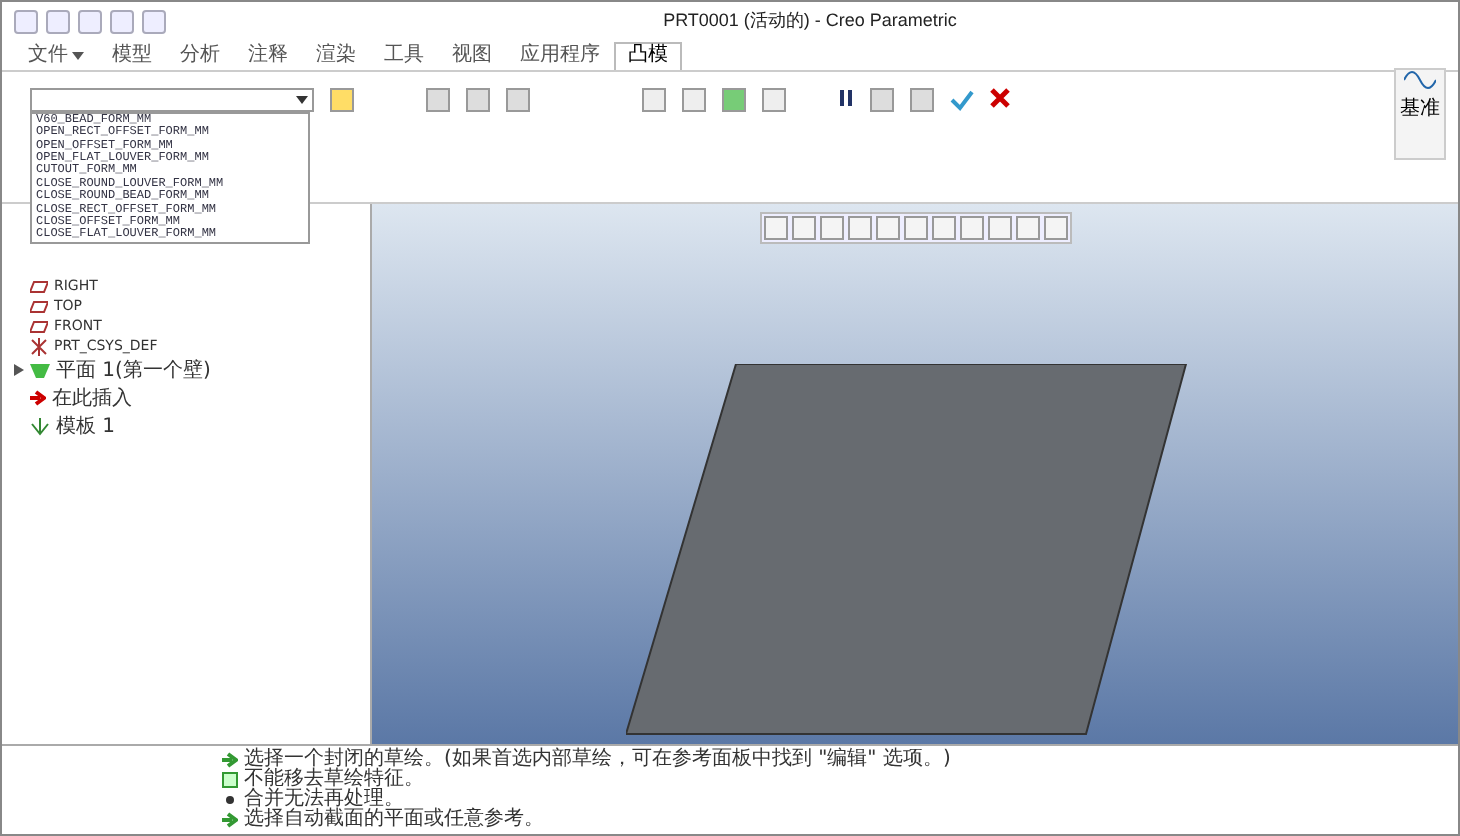 The height and width of the screenshot is (836, 1460). What do you see at coordinates (86, 426) in the screenshot?
I see `tree-item: 模板 1` at bounding box center [86, 426].